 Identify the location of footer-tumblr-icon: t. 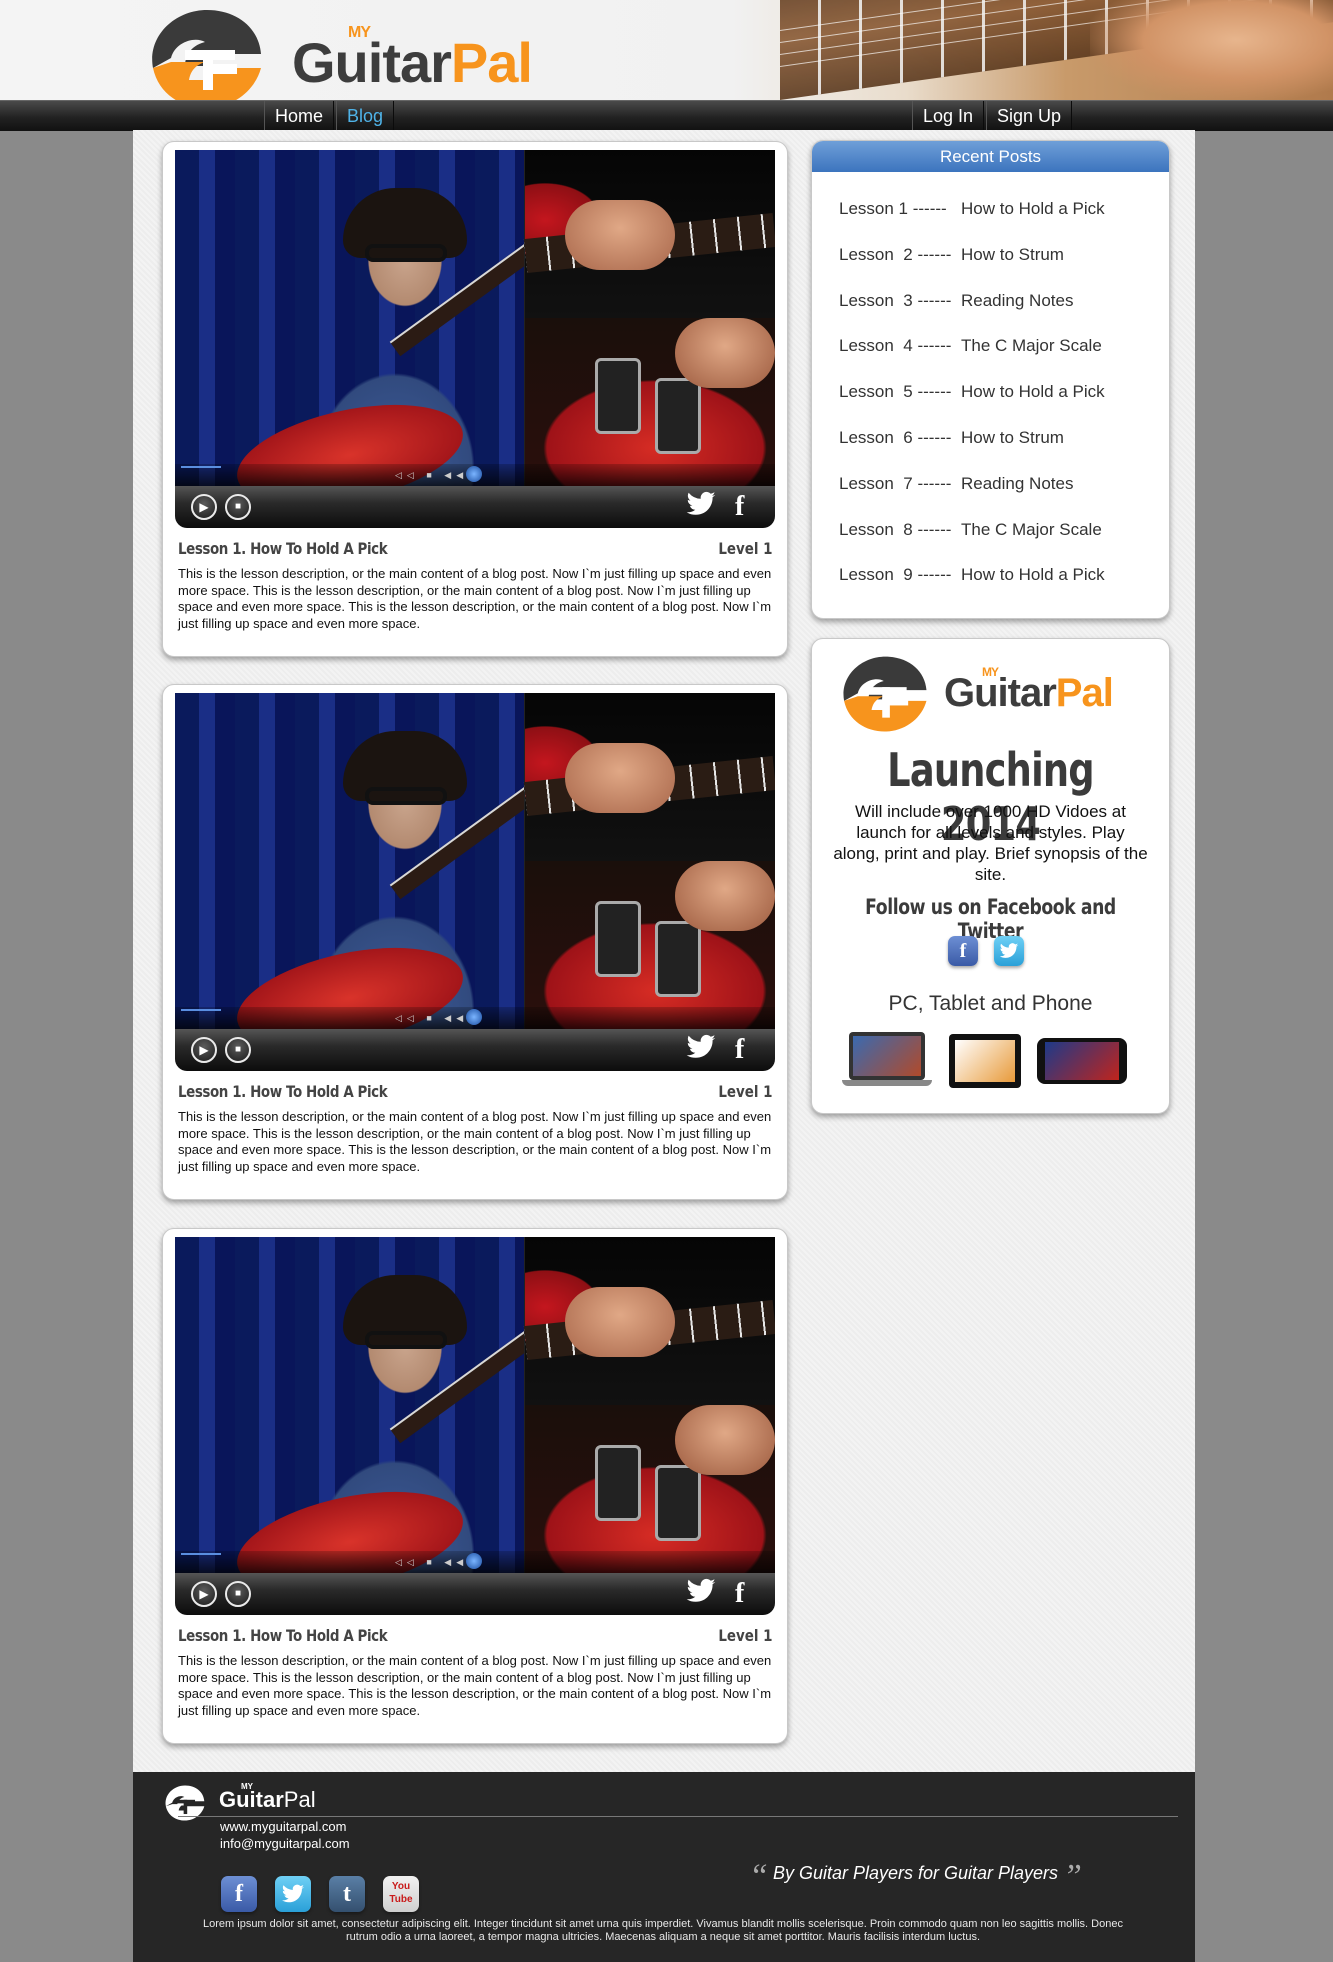
(347, 1894).